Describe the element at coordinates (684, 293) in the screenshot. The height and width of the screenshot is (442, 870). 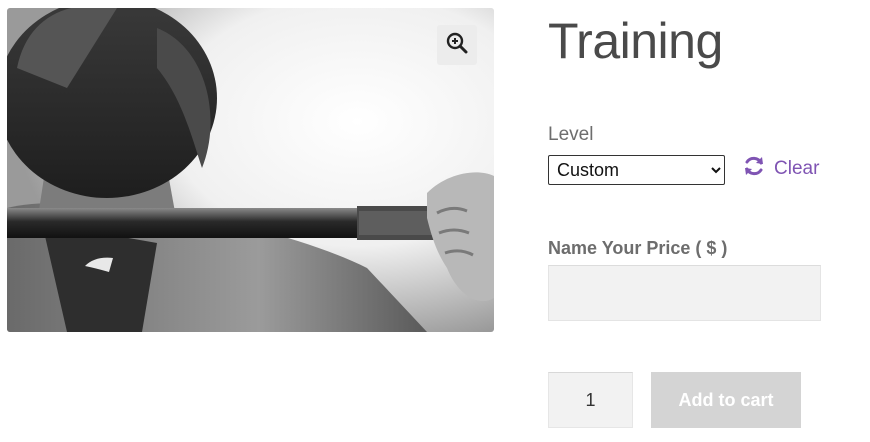
I see `name-your-price-input` at that location.